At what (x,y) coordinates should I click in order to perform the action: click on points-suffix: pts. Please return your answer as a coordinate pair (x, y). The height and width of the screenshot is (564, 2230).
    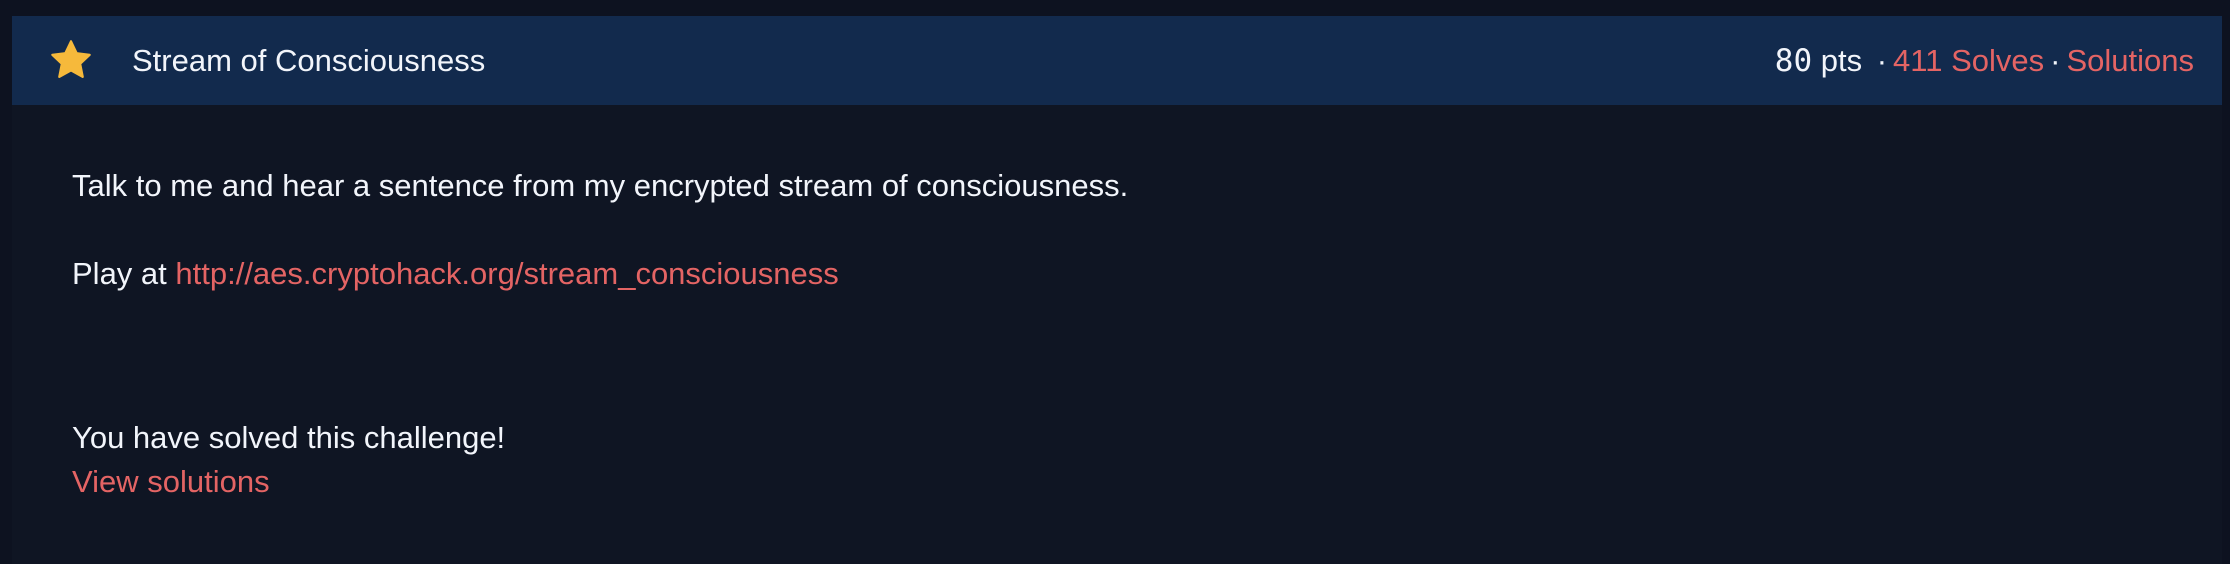
    Looking at the image, I should click on (1837, 60).